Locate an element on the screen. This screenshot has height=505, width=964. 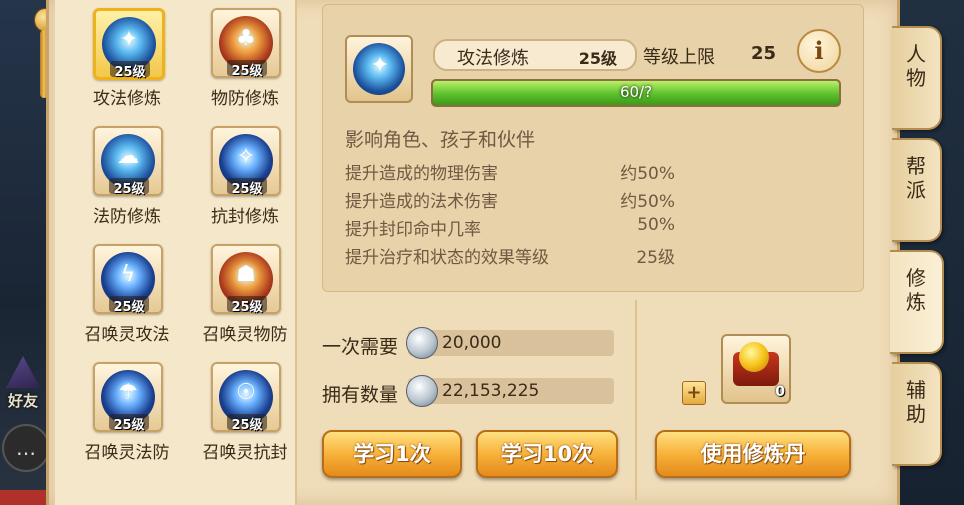
skill-icon-frame: ☉ 25级 is located at coordinates (246, 397).